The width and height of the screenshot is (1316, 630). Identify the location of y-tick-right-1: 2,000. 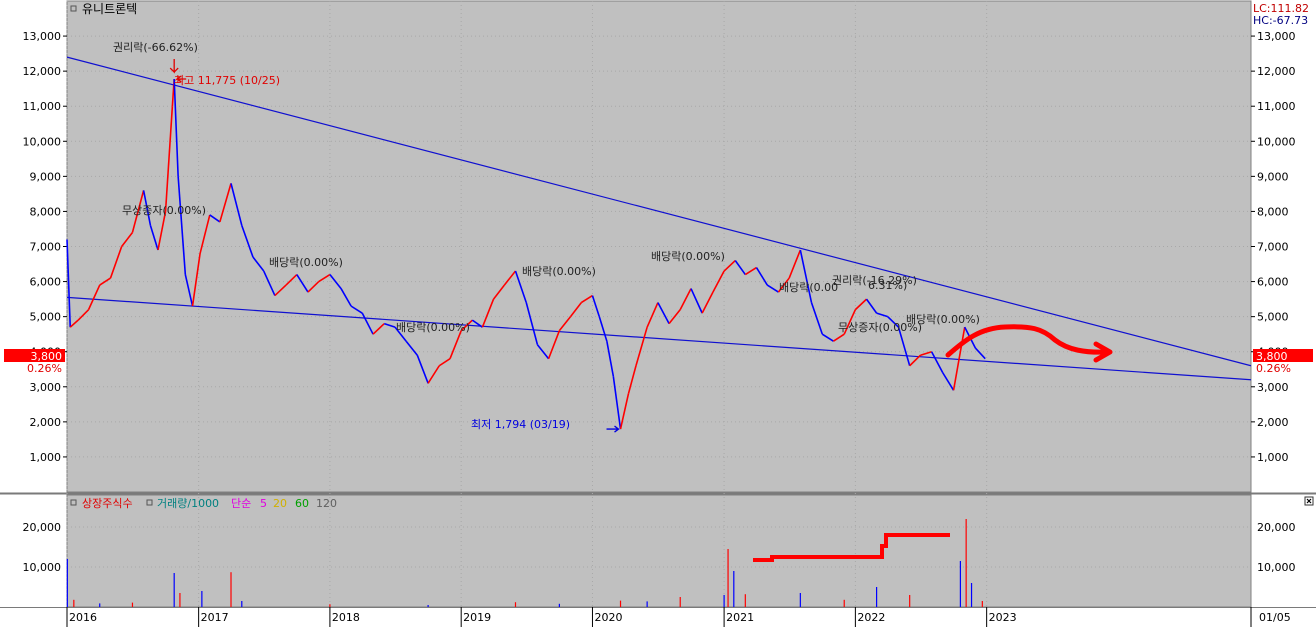
(1273, 422).